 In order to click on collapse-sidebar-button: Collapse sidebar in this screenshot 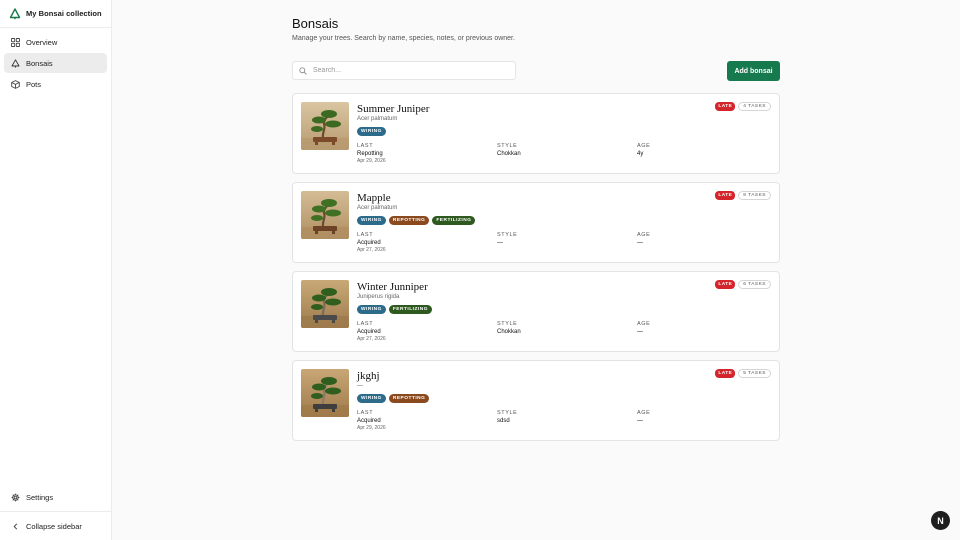, I will do `click(56, 526)`.